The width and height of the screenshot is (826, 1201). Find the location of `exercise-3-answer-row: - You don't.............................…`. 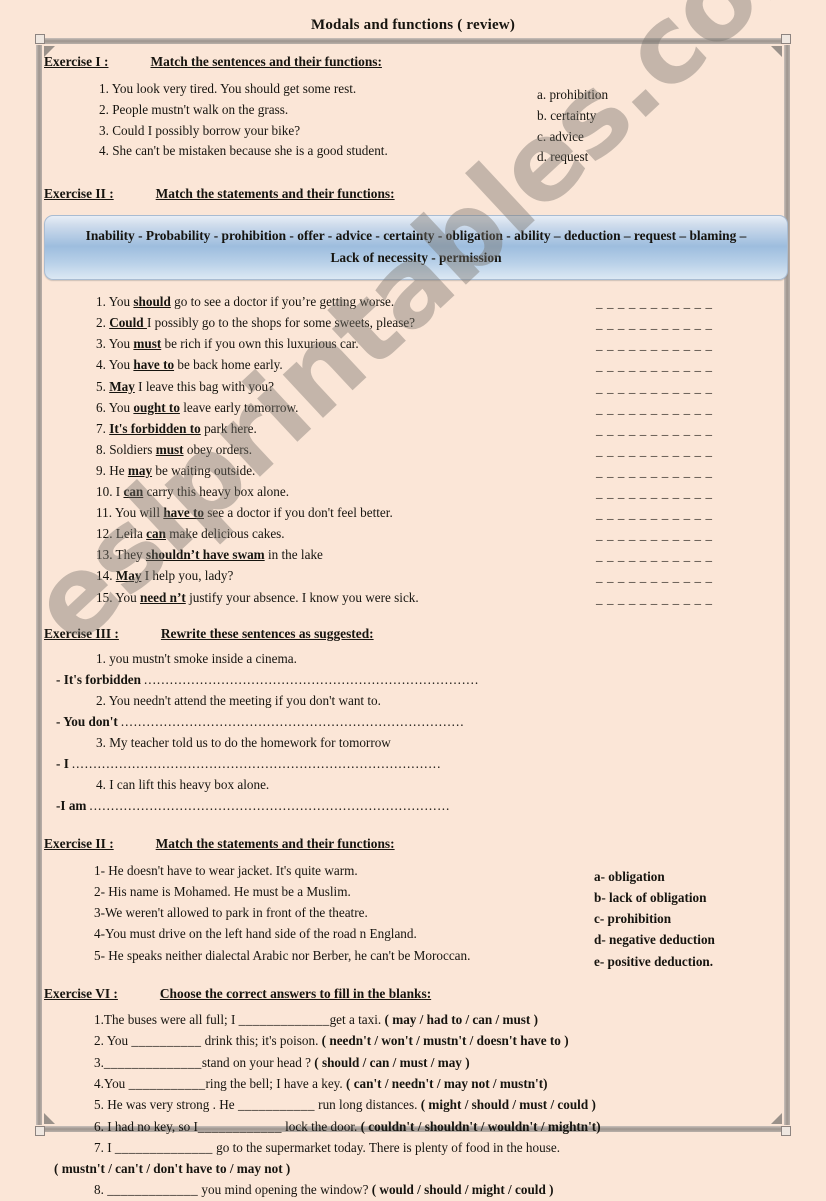

exercise-3-answer-row: - You don't.............................… is located at coordinates (414, 721).